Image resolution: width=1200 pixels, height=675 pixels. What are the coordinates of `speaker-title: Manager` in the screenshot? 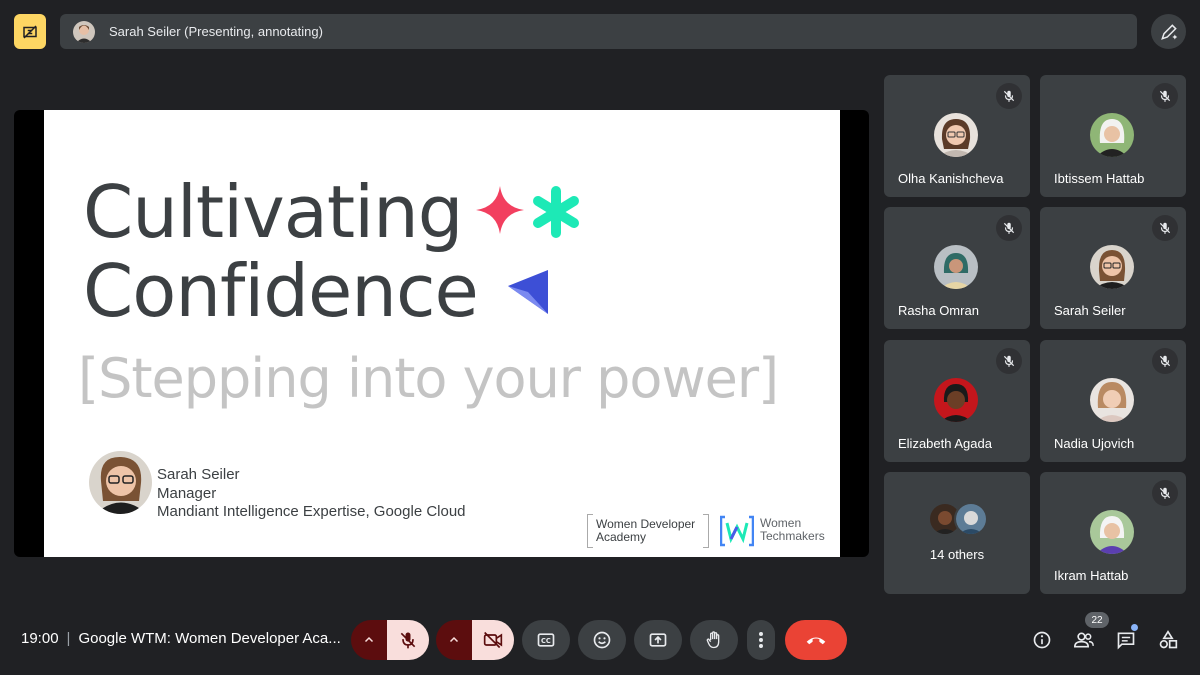 It's located at (187, 493).